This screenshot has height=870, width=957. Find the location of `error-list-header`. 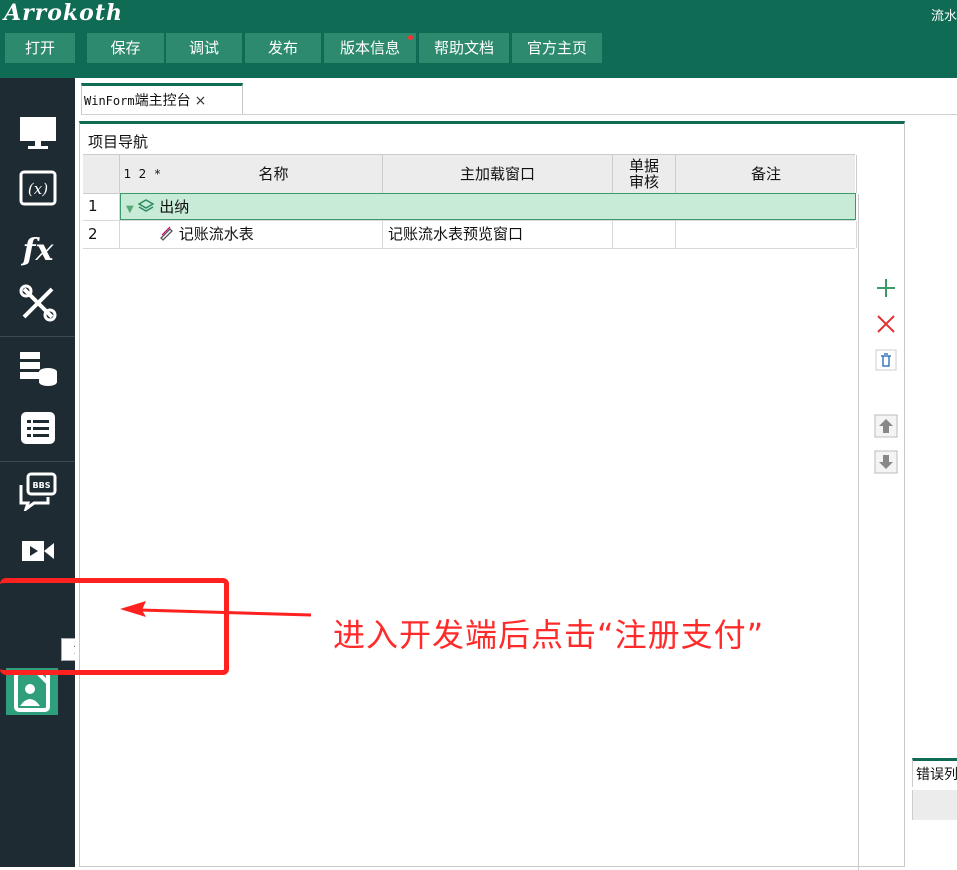

error-list-header is located at coordinates (934, 805).